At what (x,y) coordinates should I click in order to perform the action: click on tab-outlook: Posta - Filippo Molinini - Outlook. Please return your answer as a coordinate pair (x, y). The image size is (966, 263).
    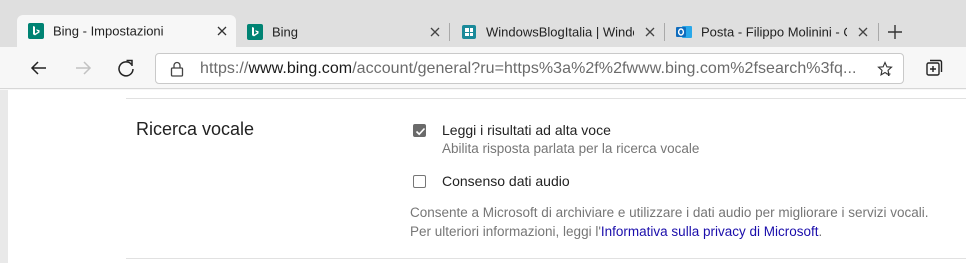
    Looking at the image, I should click on (771, 32).